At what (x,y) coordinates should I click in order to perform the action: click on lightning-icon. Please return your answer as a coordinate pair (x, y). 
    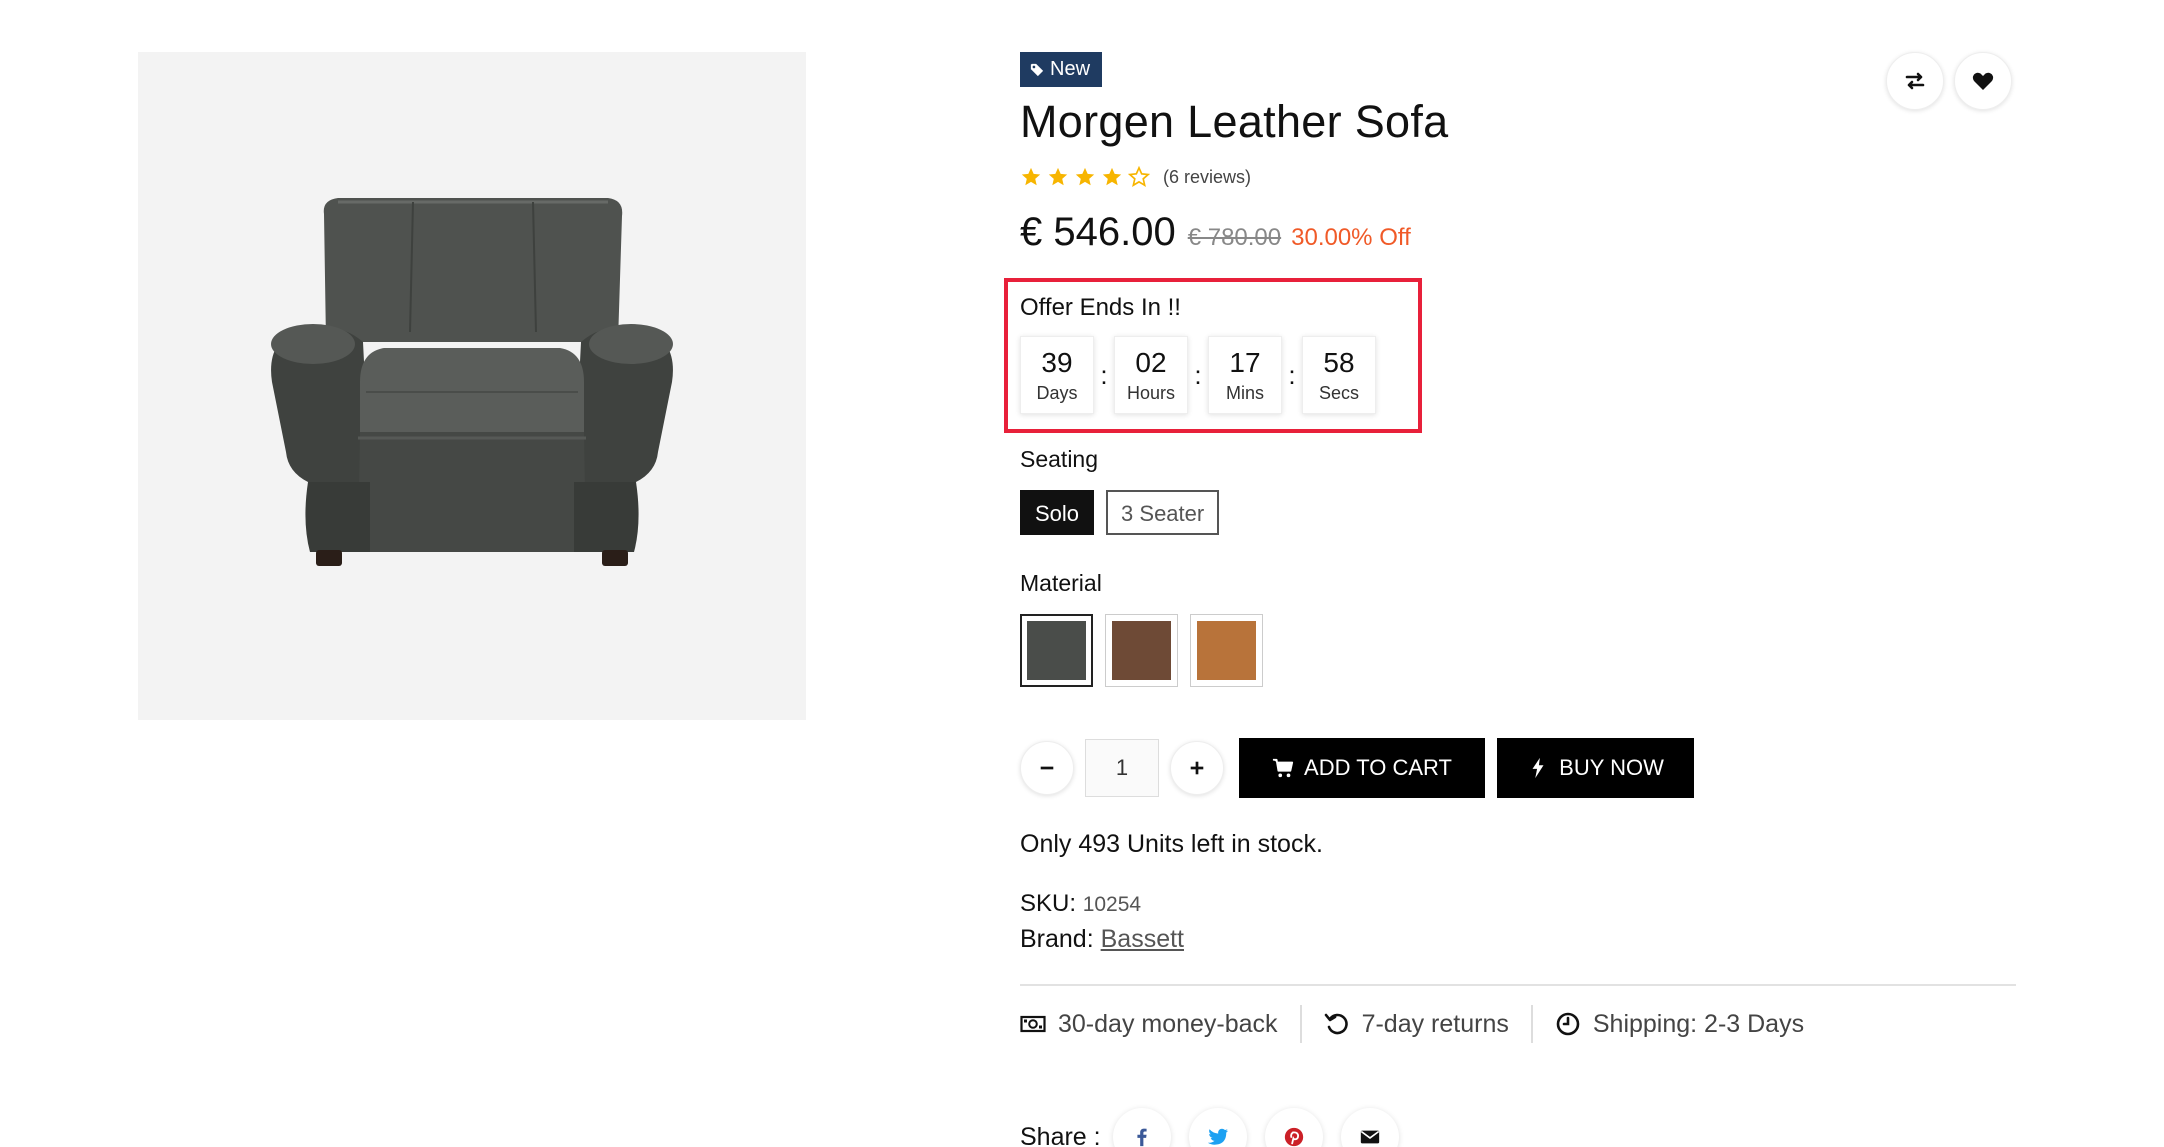
    Looking at the image, I should click on (1538, 768).